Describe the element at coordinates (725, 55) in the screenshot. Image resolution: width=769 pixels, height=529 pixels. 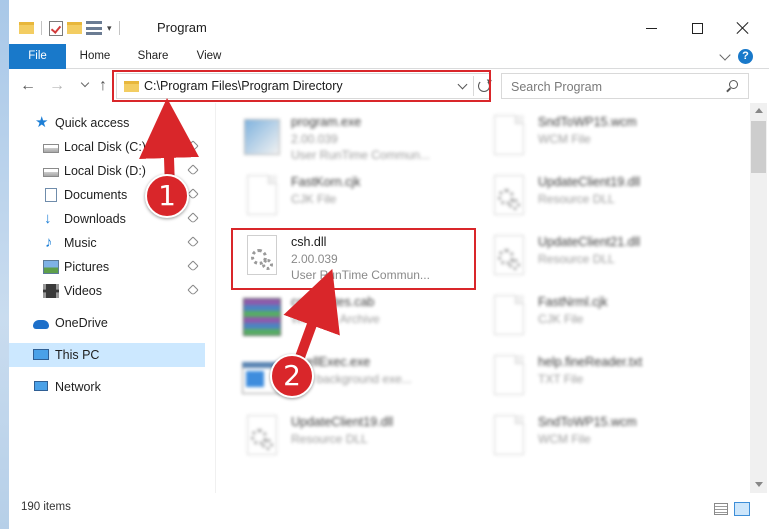
I see `expand-ribbon-chevron-icon` at that location.